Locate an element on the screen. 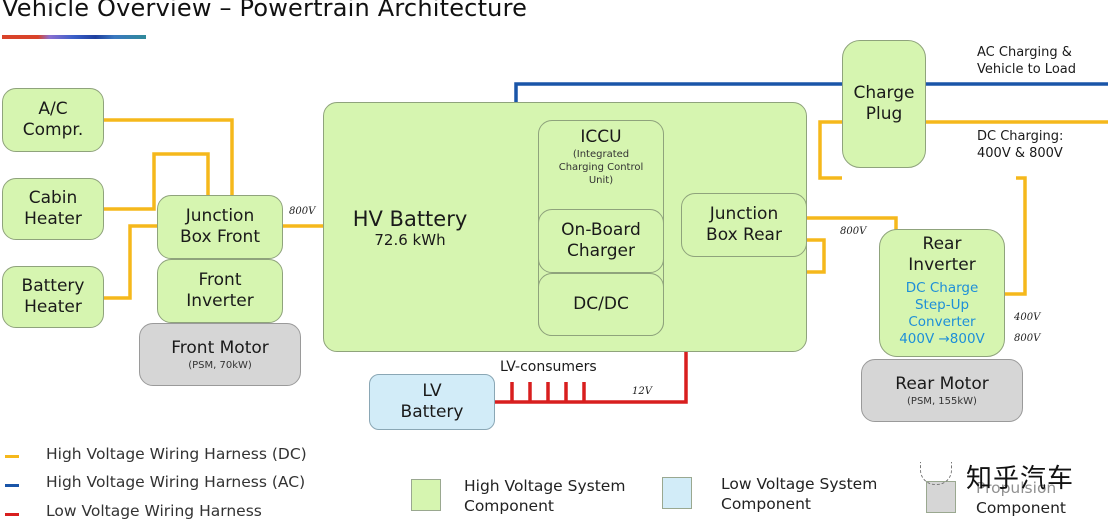 This screenshot has height=526, width=1108. rear-voltage-label: 800V is located at coordinates (853, 231).